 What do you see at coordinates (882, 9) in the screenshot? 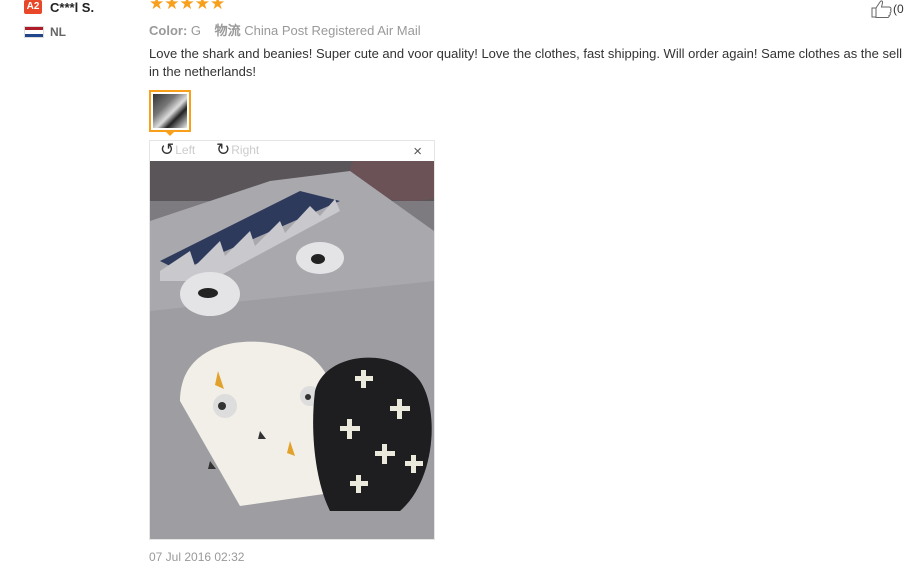
I see `thumbs-up-icon` at bounding box center [882, 9].